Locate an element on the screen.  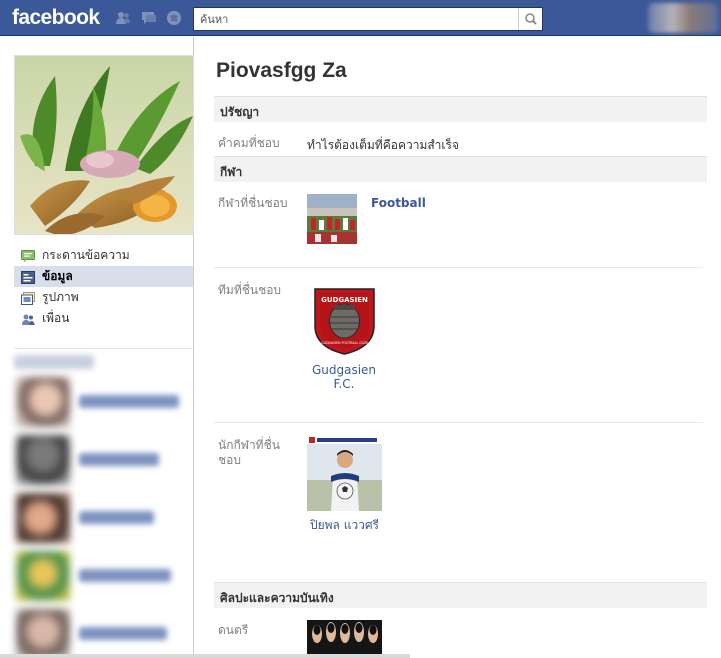
nav-label-info: ข้อมูล is located at coordinates (57, 276).